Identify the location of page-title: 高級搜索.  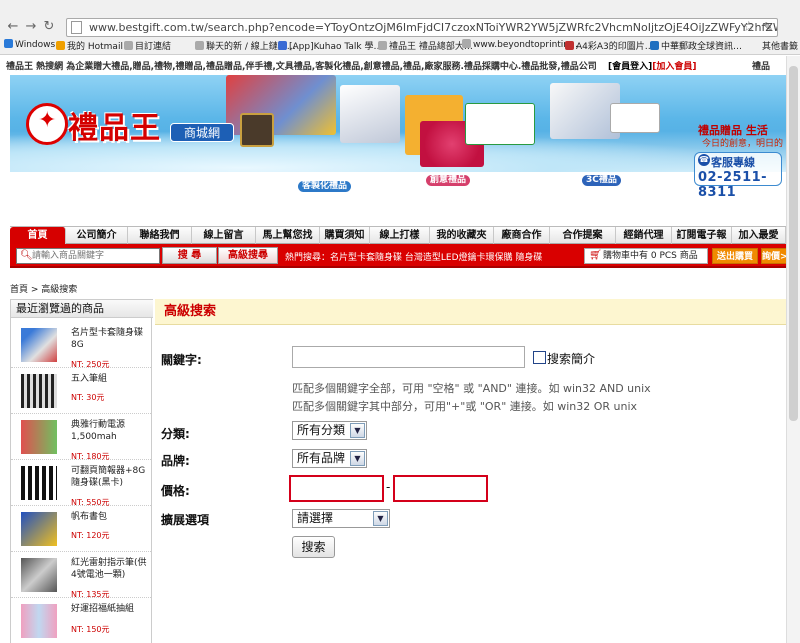
(470, 312).